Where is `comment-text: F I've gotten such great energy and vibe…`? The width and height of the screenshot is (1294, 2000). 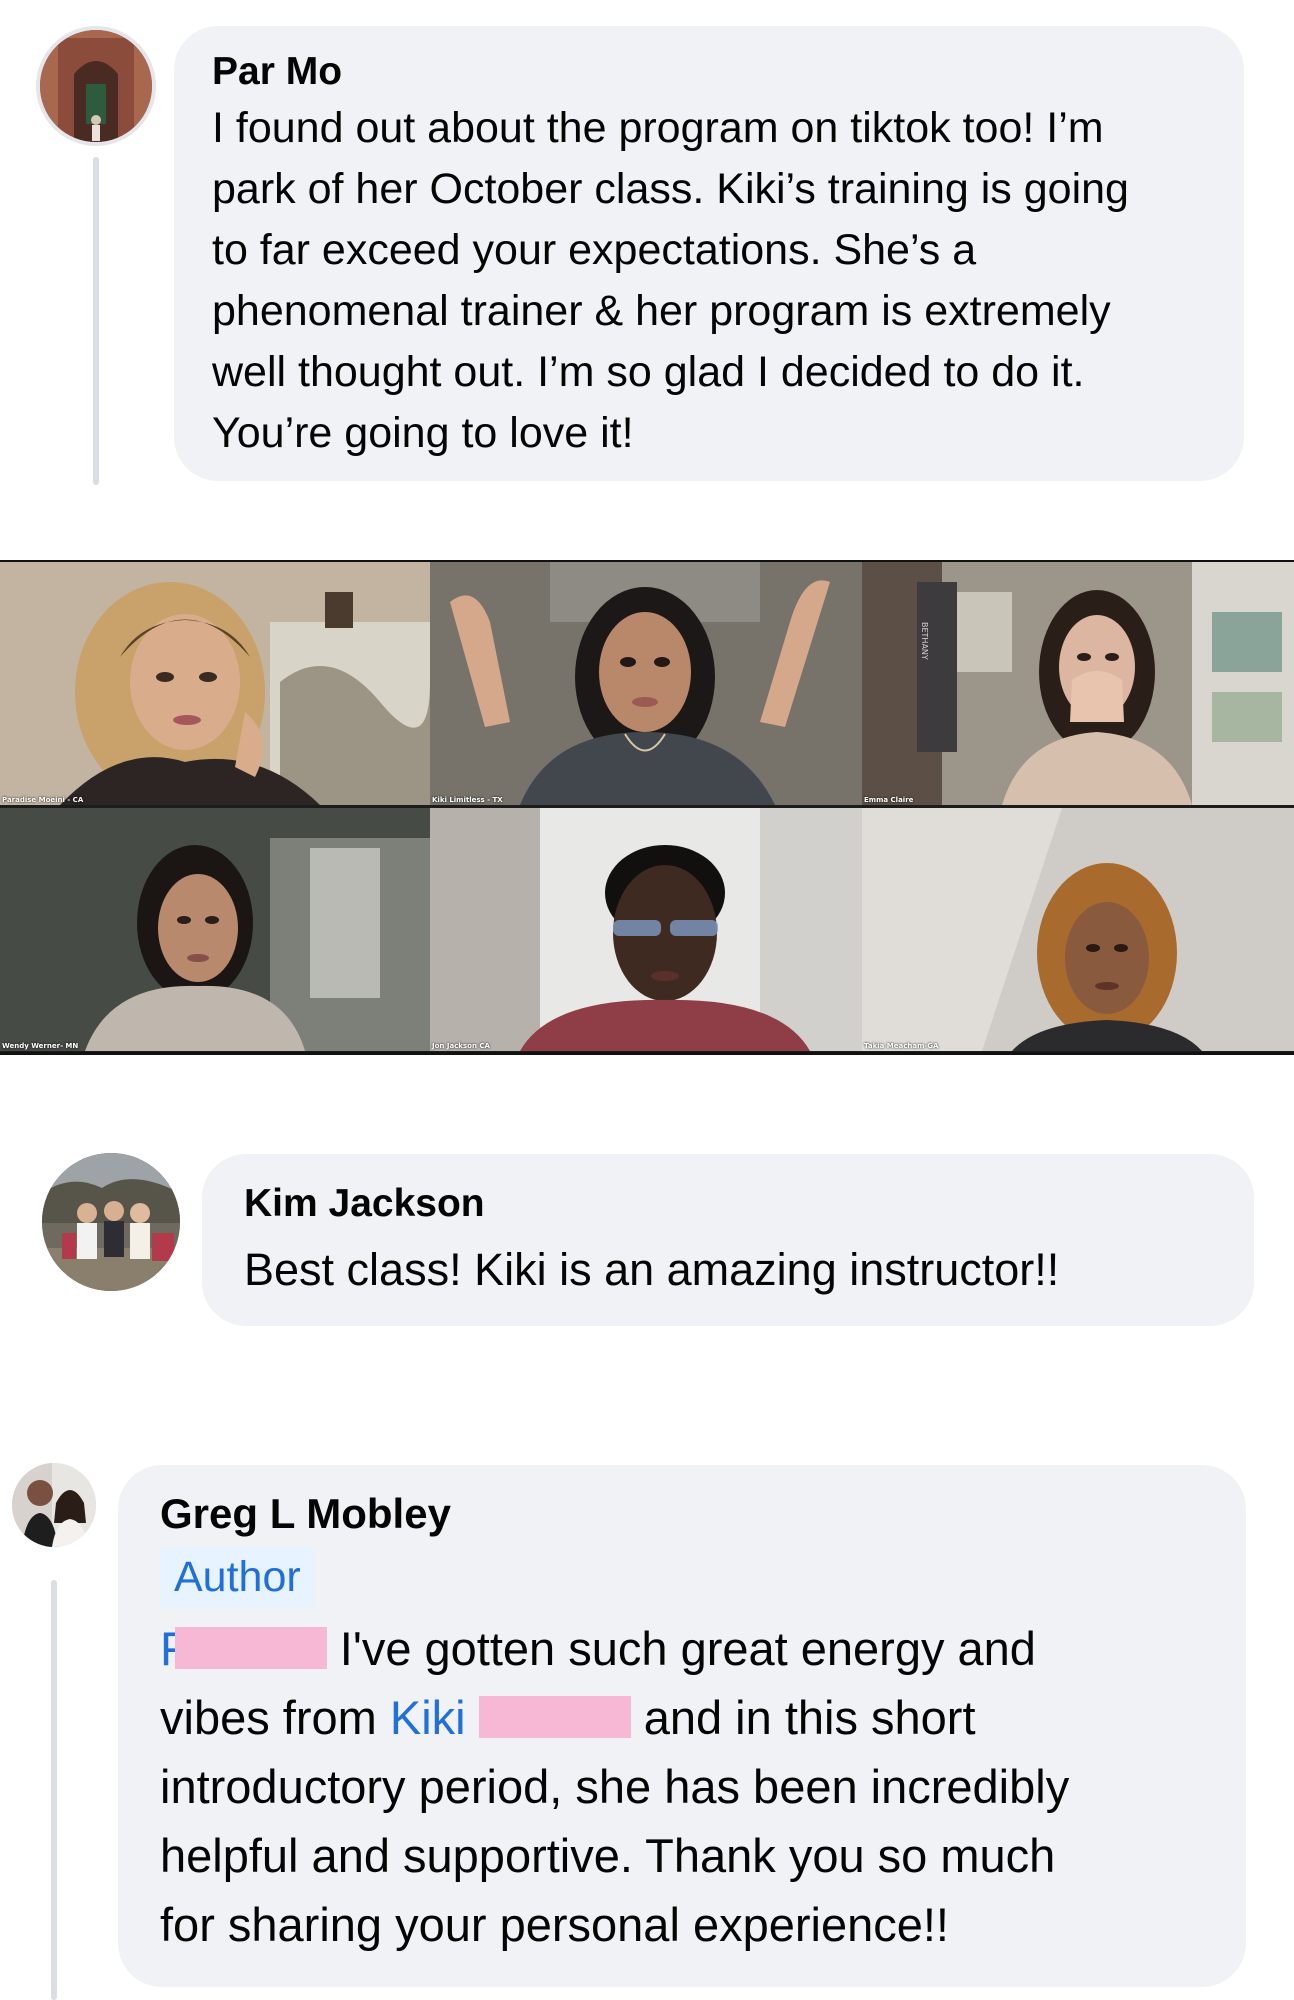
comment-text: F I've gotten such great energy and vibe… is located at coordinates (682, 1786).